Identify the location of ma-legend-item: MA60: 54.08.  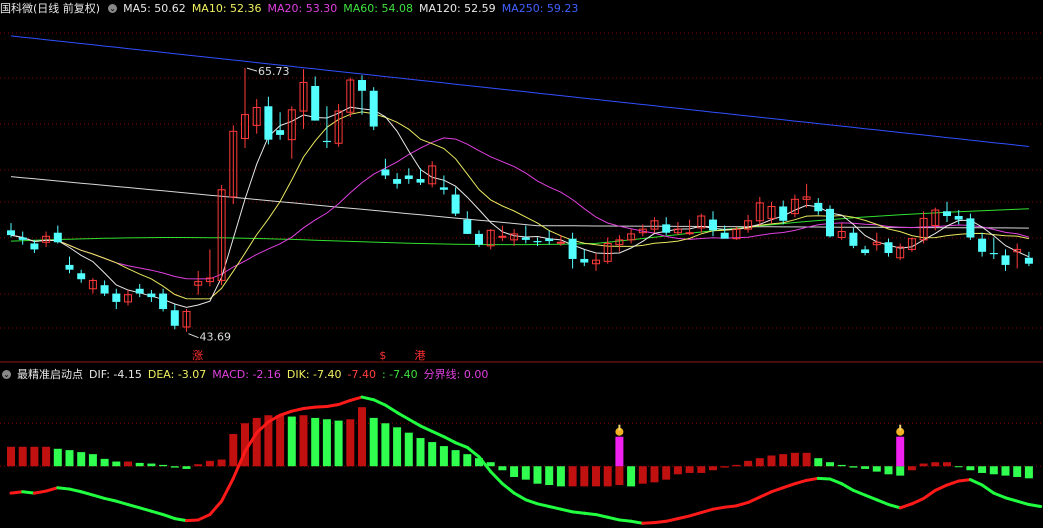
(378, 8).